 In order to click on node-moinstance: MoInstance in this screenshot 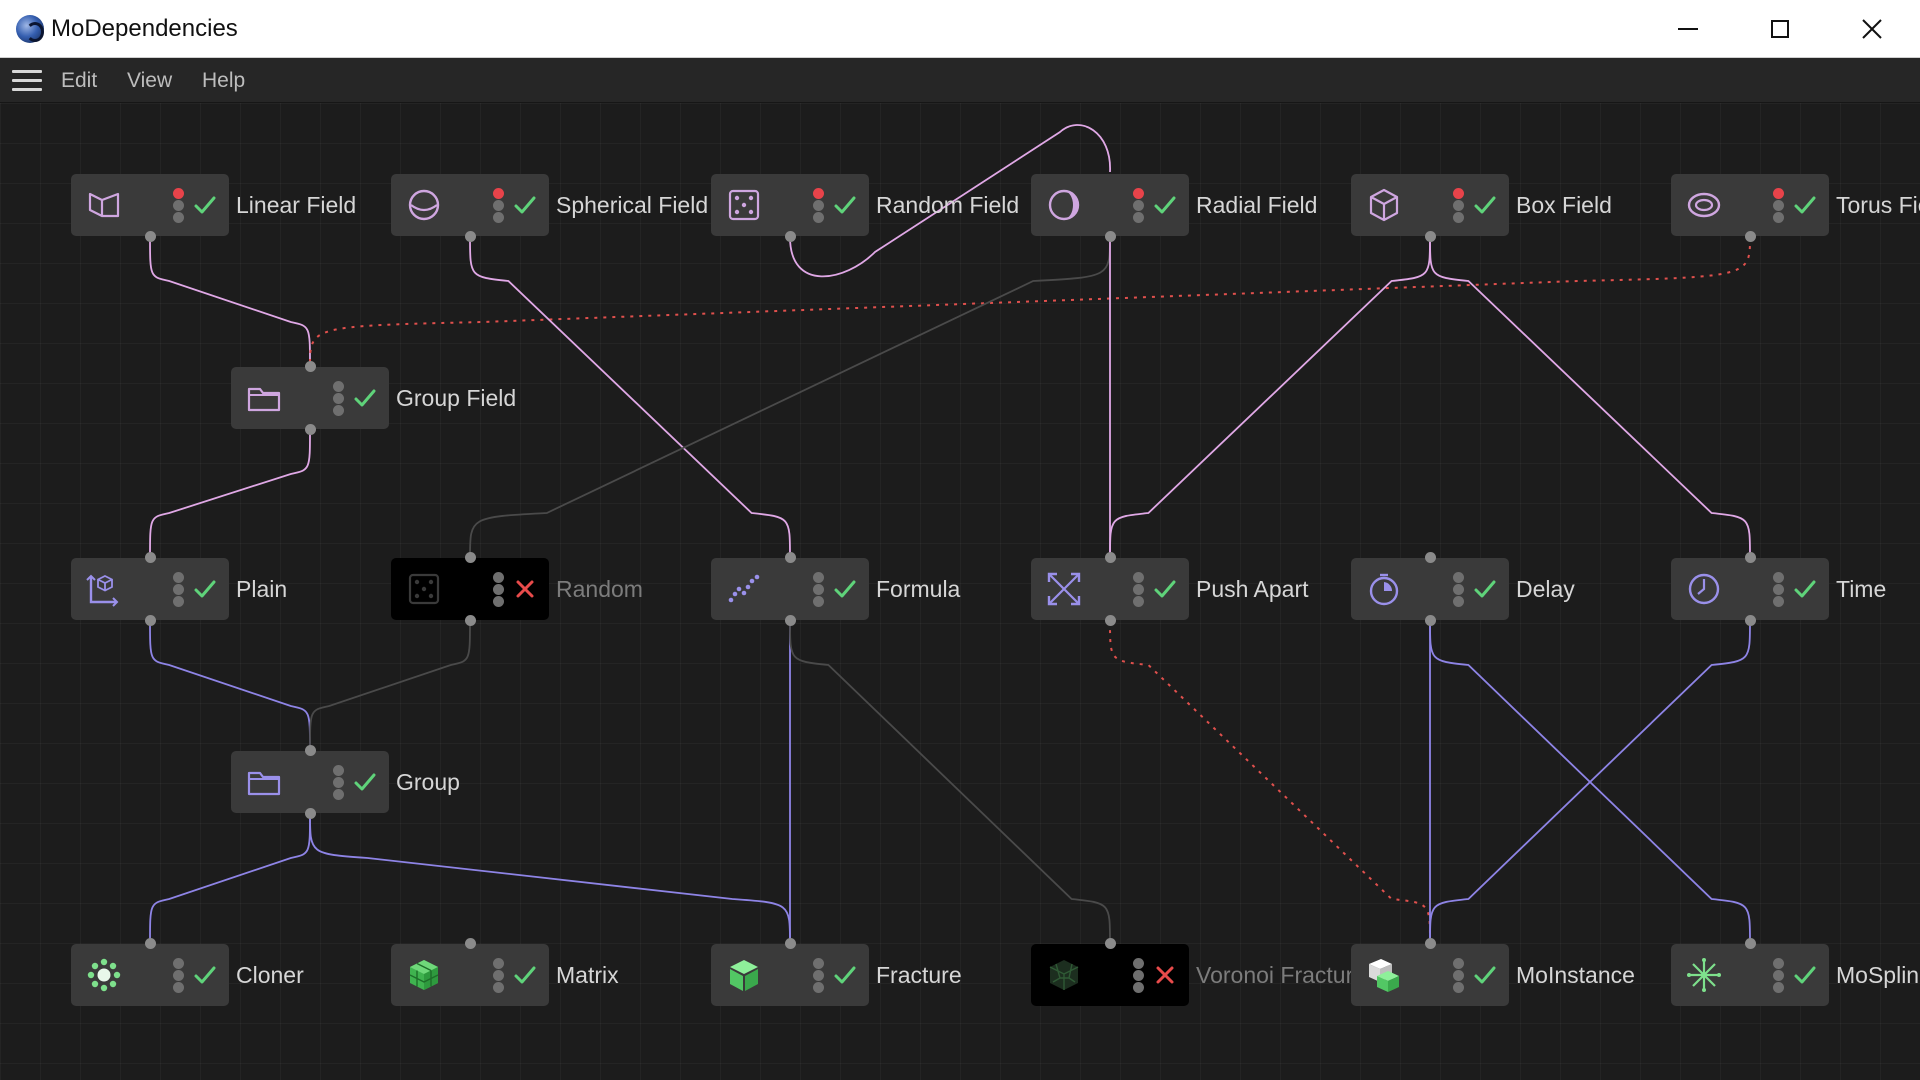, I will do `click(1493, 972)`.